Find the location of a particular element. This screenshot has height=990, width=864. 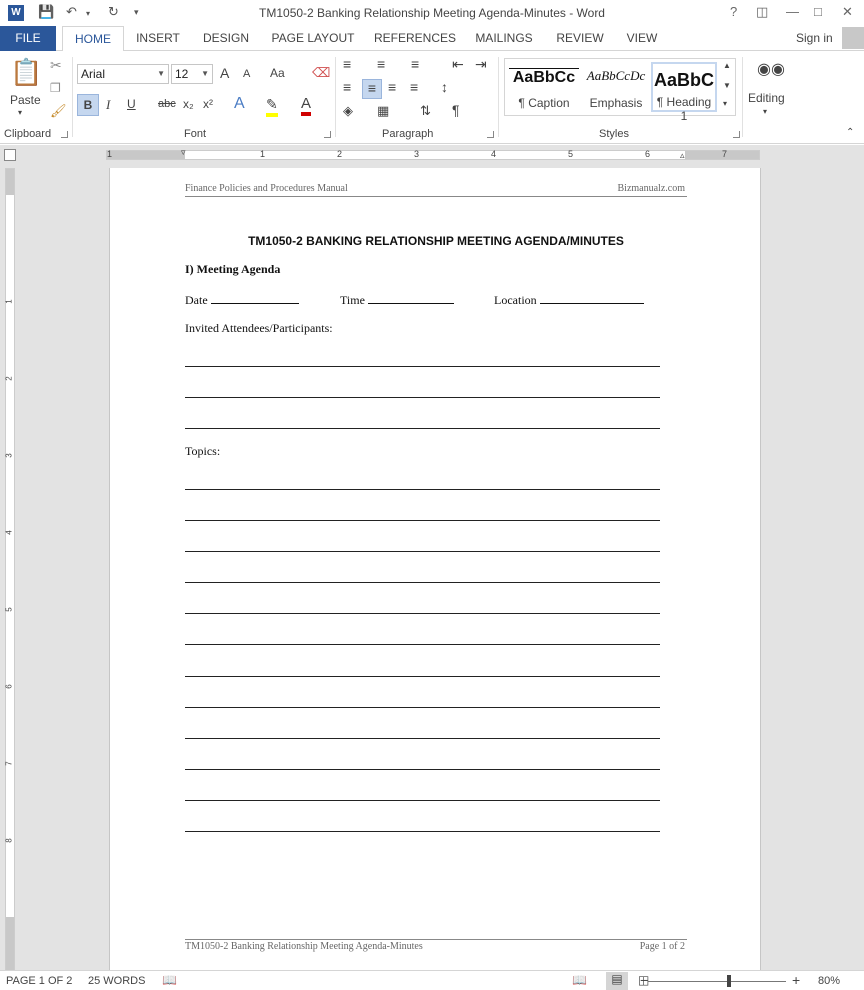

tab-view: VIEW is located at coordinates (642, 38).